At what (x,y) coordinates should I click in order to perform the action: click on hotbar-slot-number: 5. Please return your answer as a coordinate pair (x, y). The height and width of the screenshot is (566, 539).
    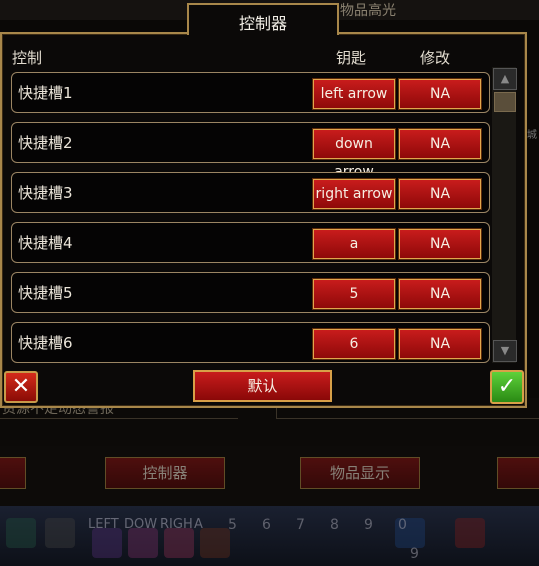
    Looking at the image, I should click on (232, 525).